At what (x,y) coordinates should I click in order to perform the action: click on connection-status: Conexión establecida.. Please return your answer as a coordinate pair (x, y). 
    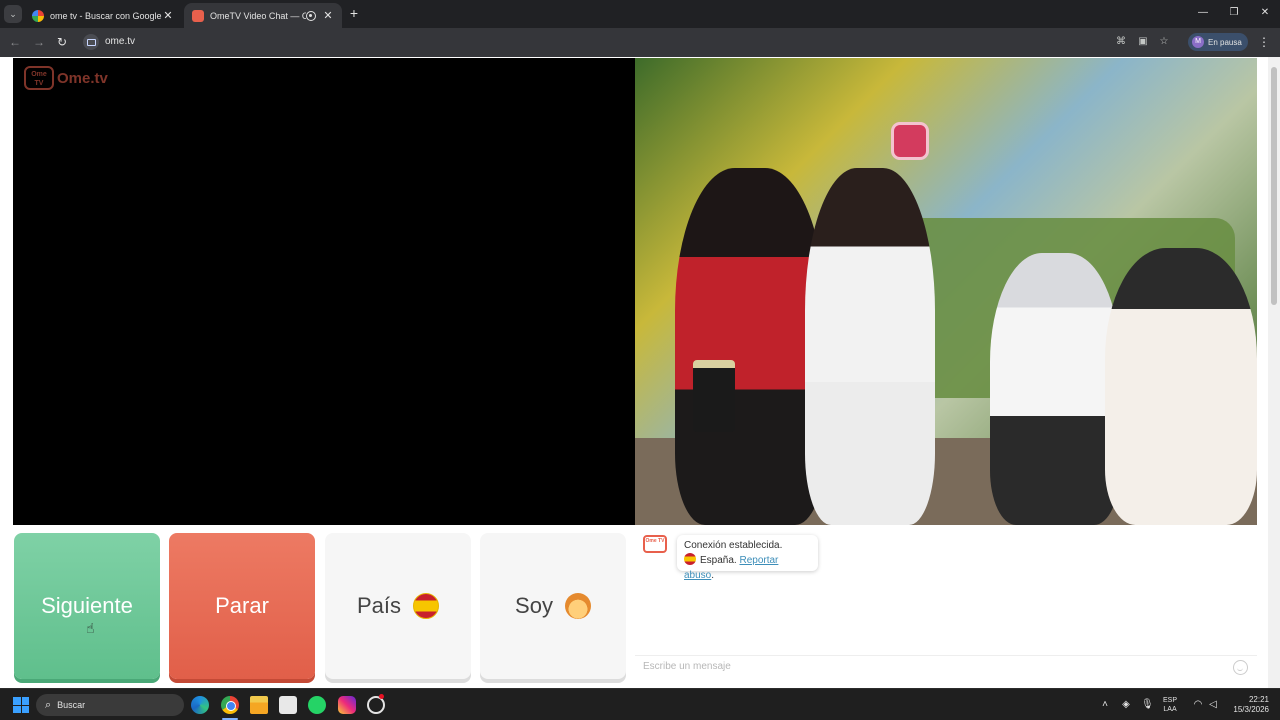
    Looking at the image, I should click on (733, 545).